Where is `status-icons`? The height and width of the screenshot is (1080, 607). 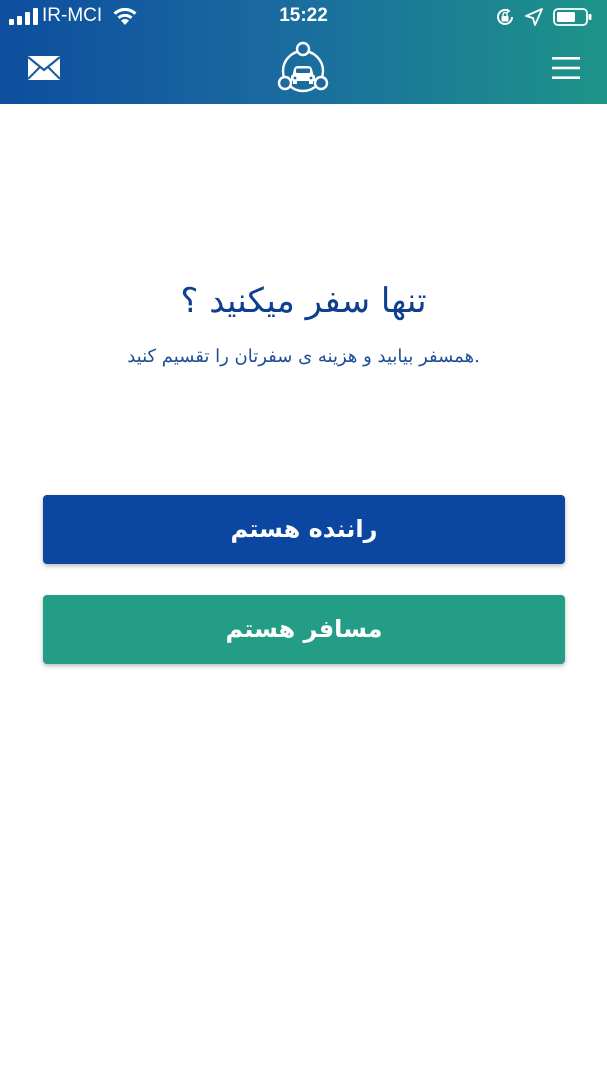 status-icons is located at coordinates (544, 17).